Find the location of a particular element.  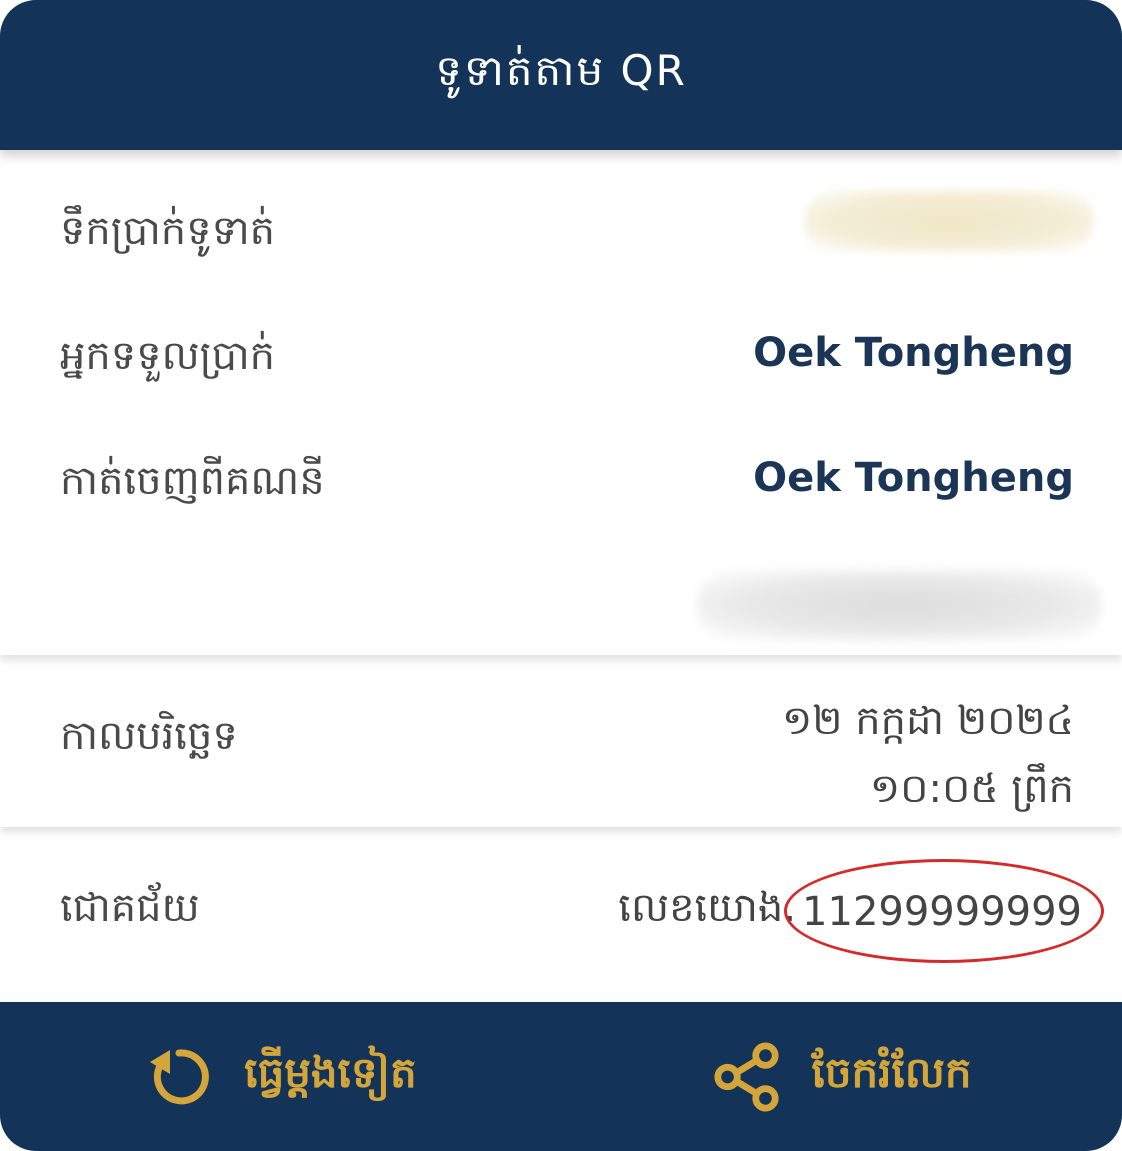

receiver-label: អ្នកទទួលប្រាក់ is located at coordinates (168, 356).